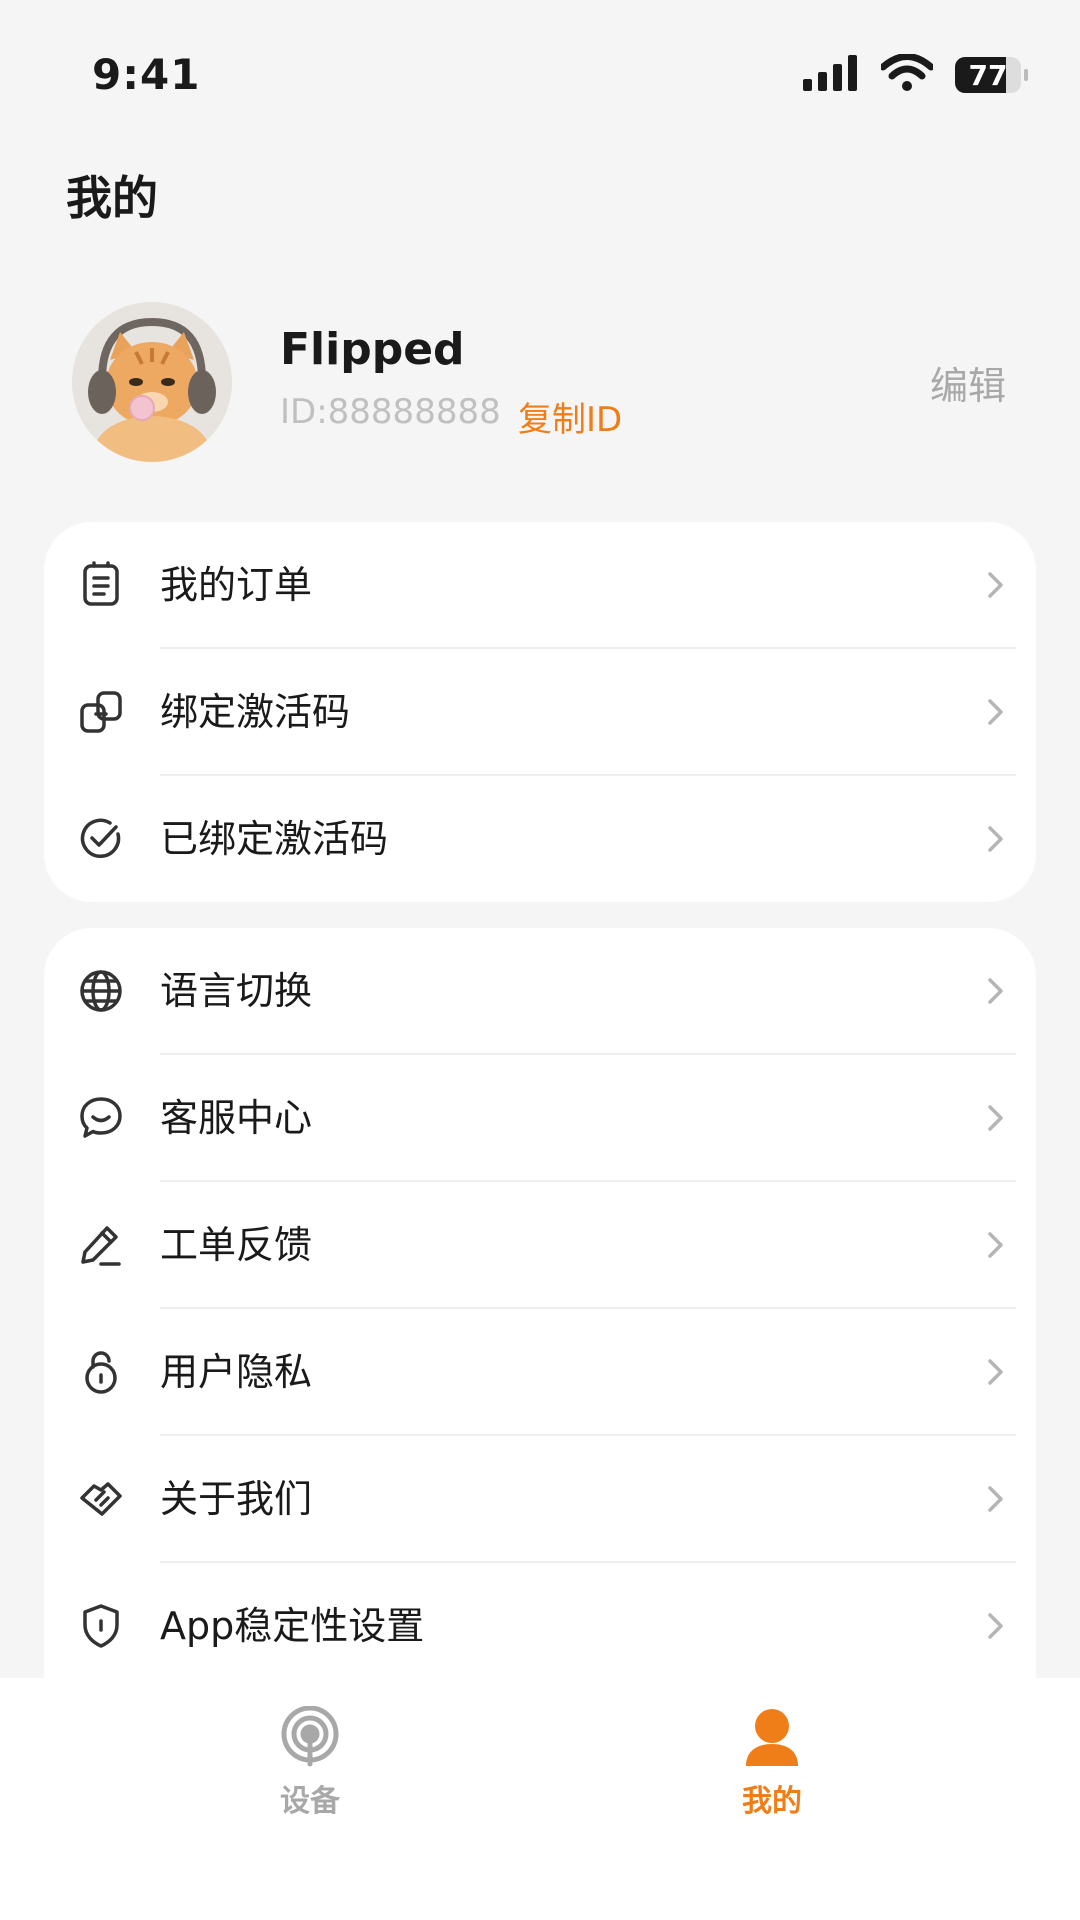  Describe the element at coordinates (101, 839) in the screenshot. I see `check-circle-icon` at that location.